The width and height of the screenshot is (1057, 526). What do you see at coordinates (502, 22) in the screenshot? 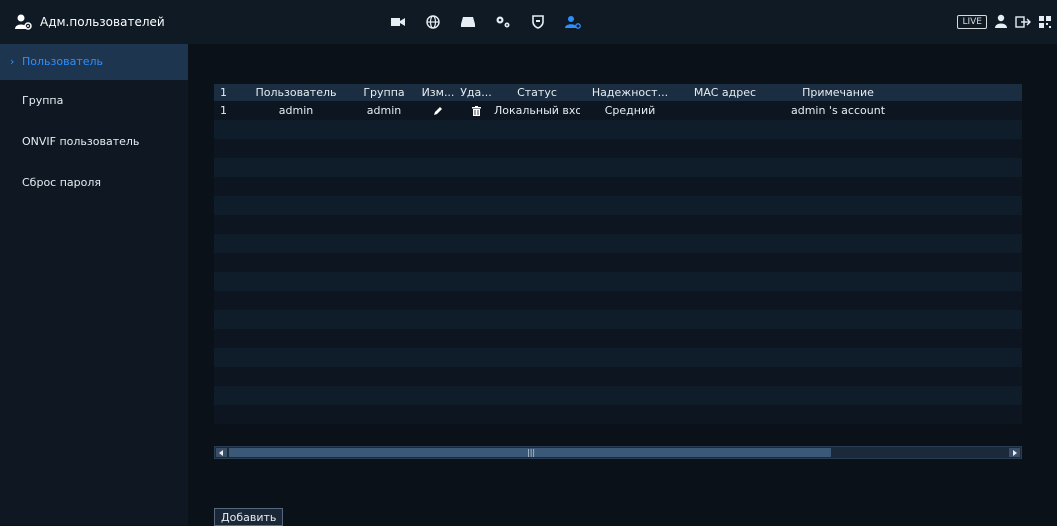
I see `gears-icon` at bounding box center [502, 22].